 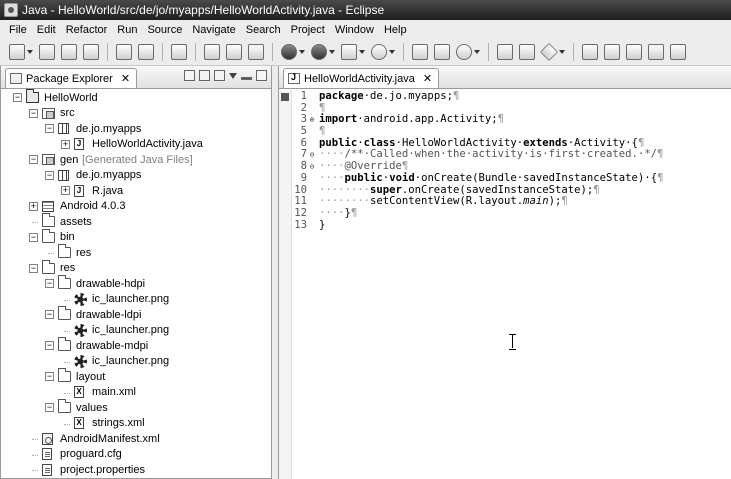 What do you see at coordinates (261, 75) in the screenshot?
I see `maximize-icon` at bounding box center [261, 75].